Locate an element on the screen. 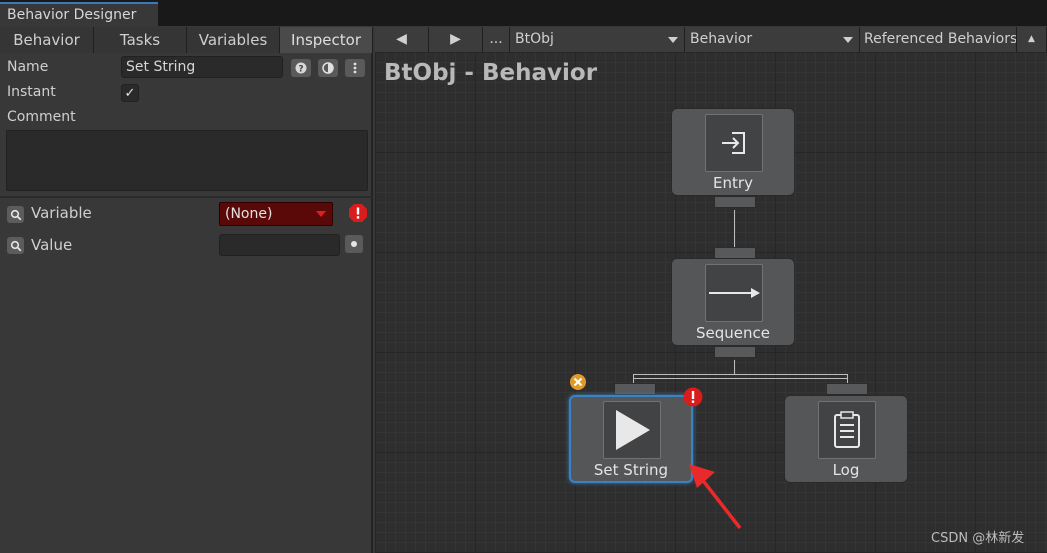 The width and height of the screenshot is (1047, 553). inspector-tab-bar: Behavior Tasks Variables Inspector is located at coordinates (186, 40).